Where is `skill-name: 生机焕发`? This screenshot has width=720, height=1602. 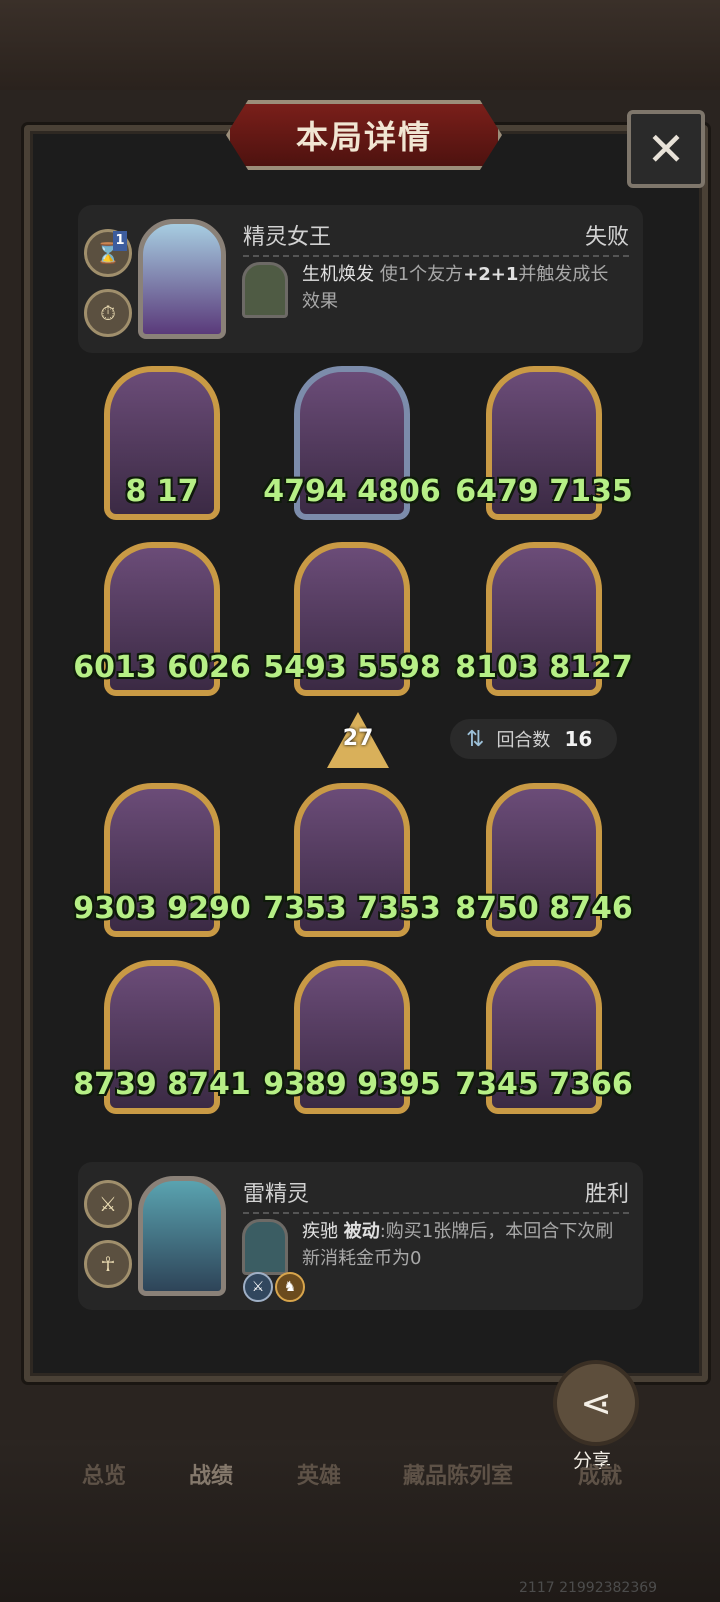 skill-name: 生机焕发 is located at coordinates (338, 274).